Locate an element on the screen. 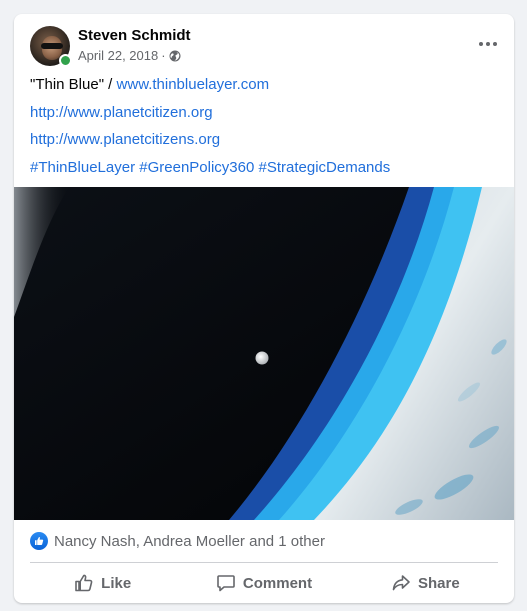 The height and width of the screenshot is (611, 527). link-thinbluelayer: www.thinbluelayer.com is located at coordinates (193, 84).